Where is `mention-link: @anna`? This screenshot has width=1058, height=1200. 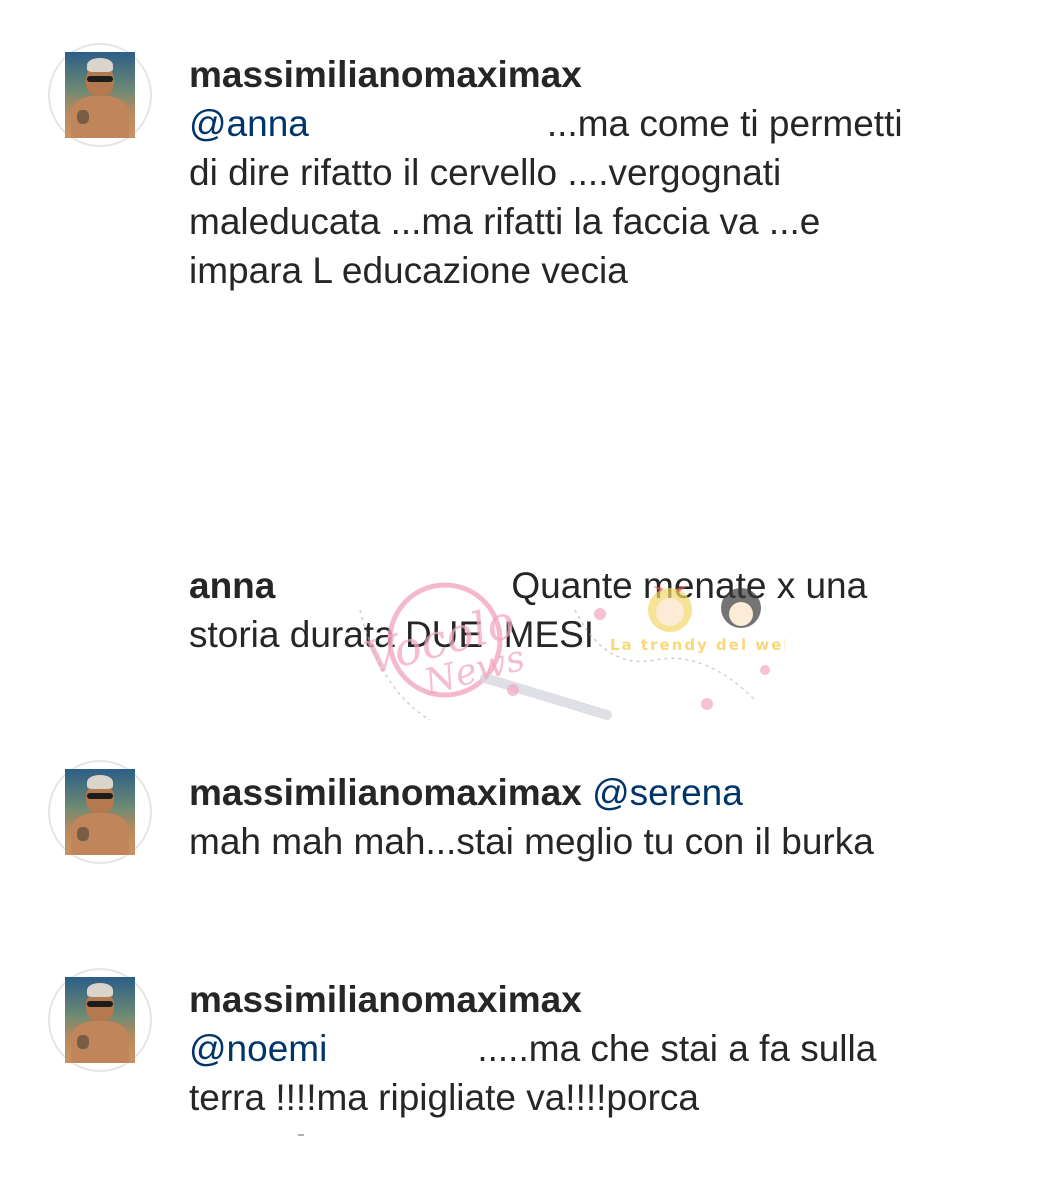 mention-link: @anna is located at coordinates (249, 123).